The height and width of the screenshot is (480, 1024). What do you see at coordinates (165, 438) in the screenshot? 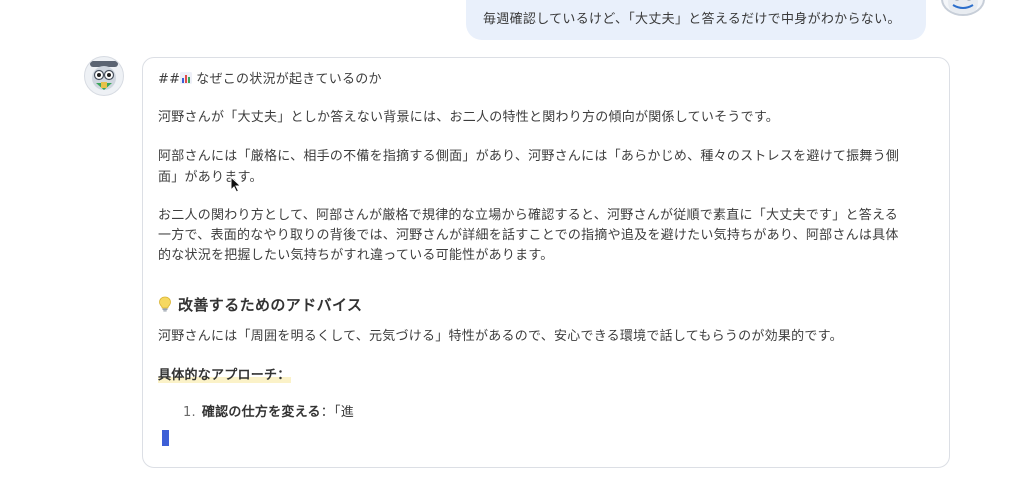
I see `streaming-cursor` at bounding box center [165, 438].